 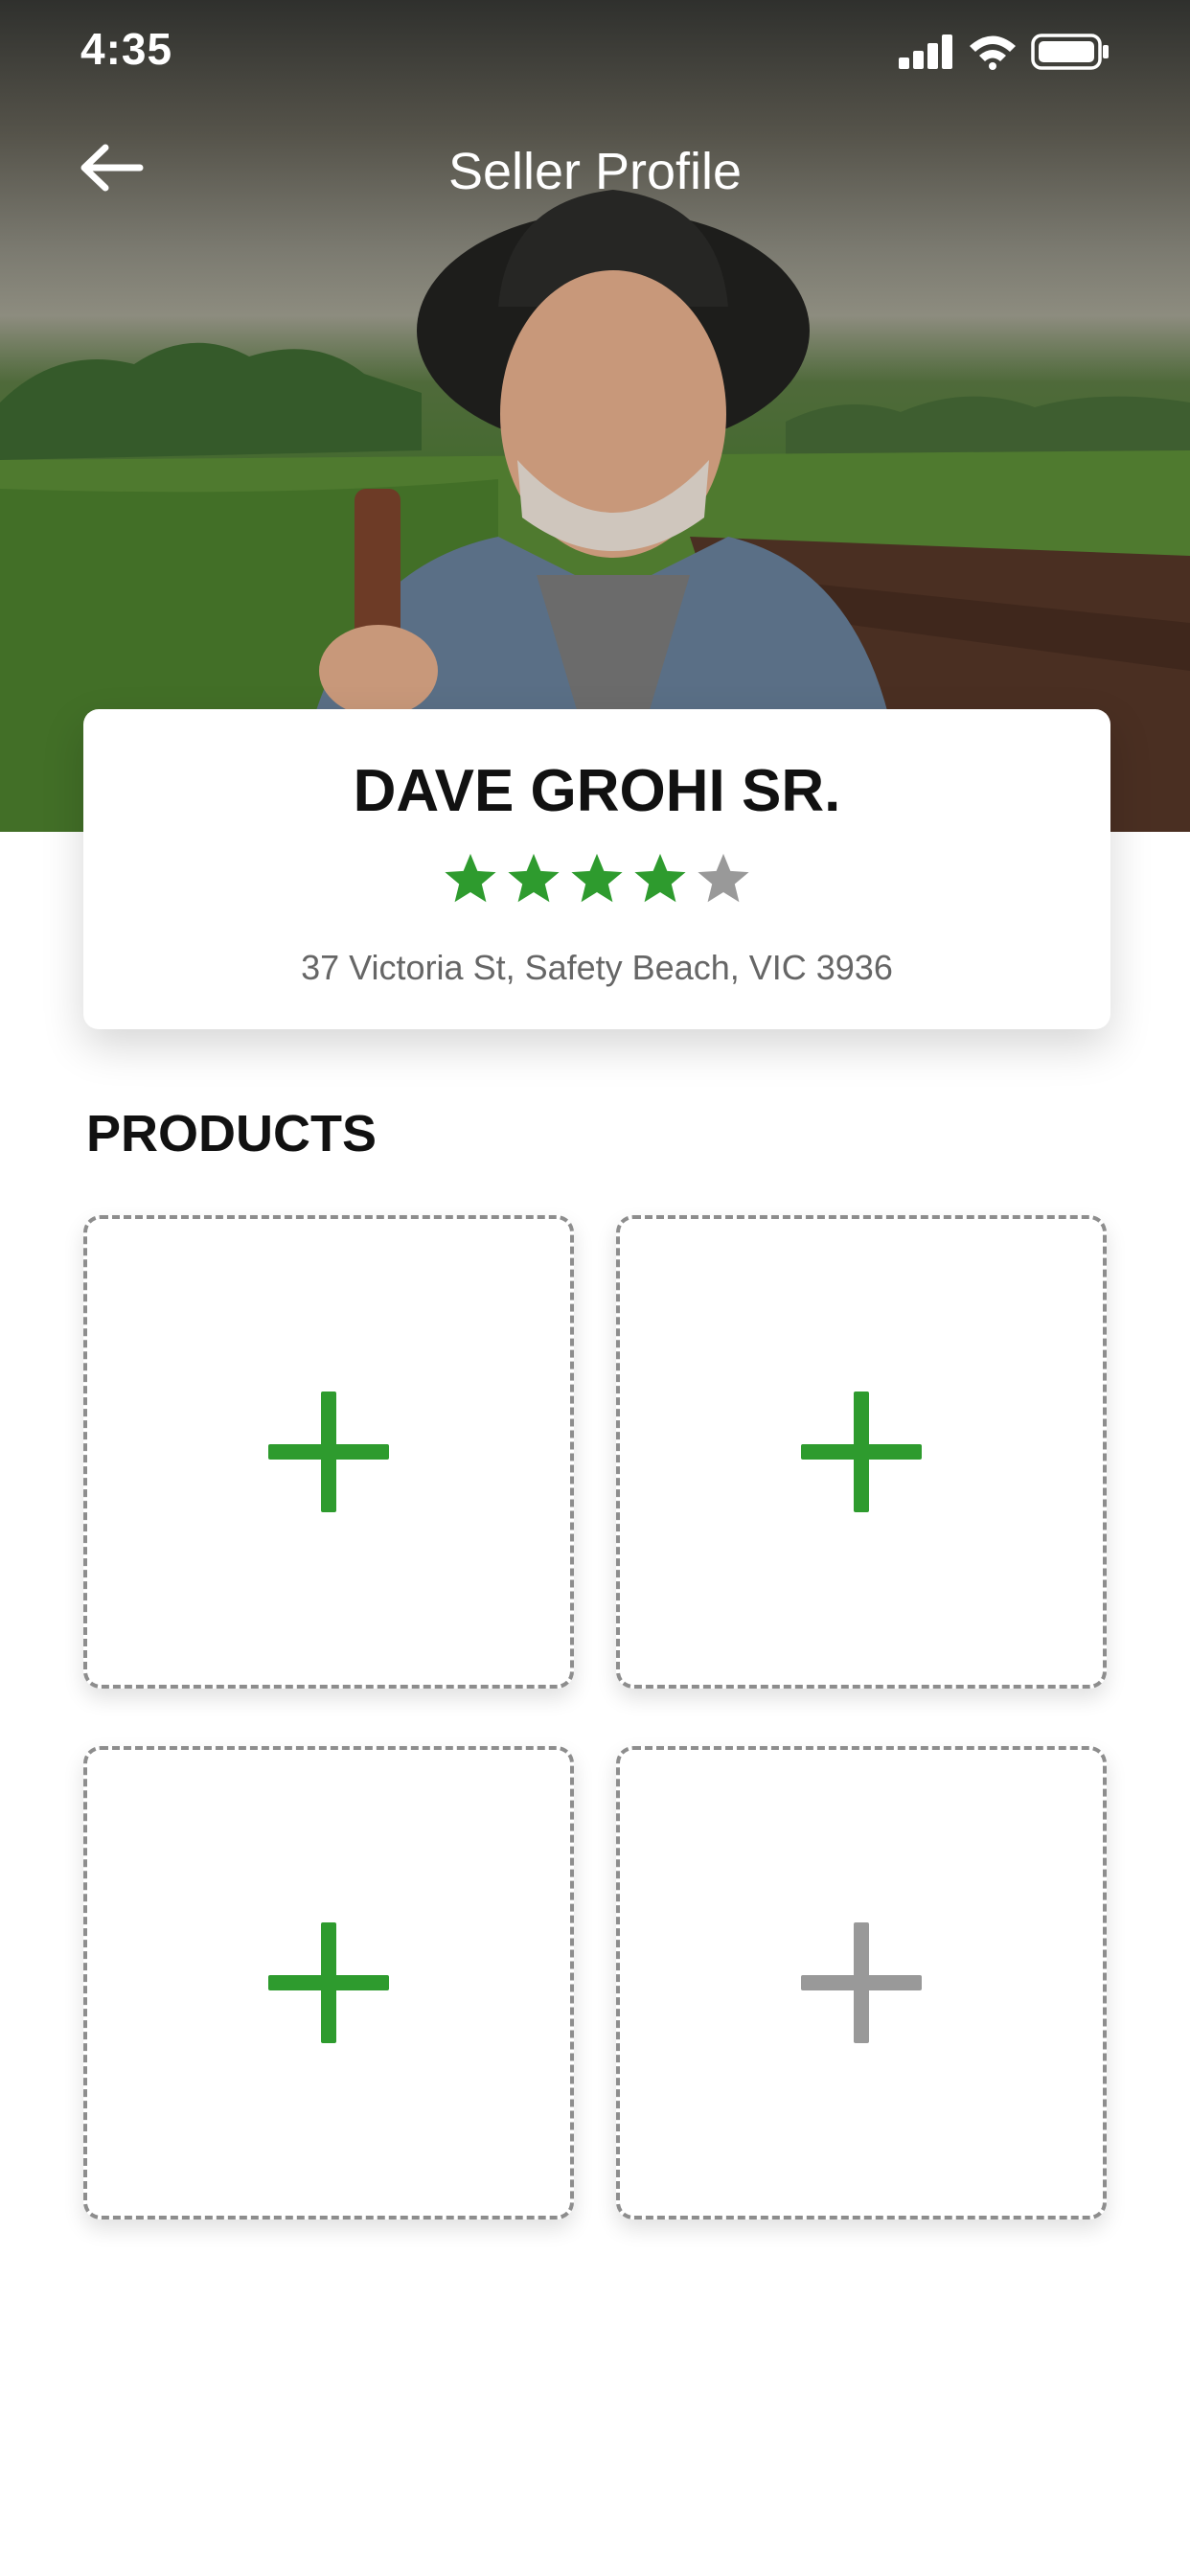 What do you see at coordinates (993, 52) in the screenshot?
I see `wifi-icon` at bounding box center [993, 52].